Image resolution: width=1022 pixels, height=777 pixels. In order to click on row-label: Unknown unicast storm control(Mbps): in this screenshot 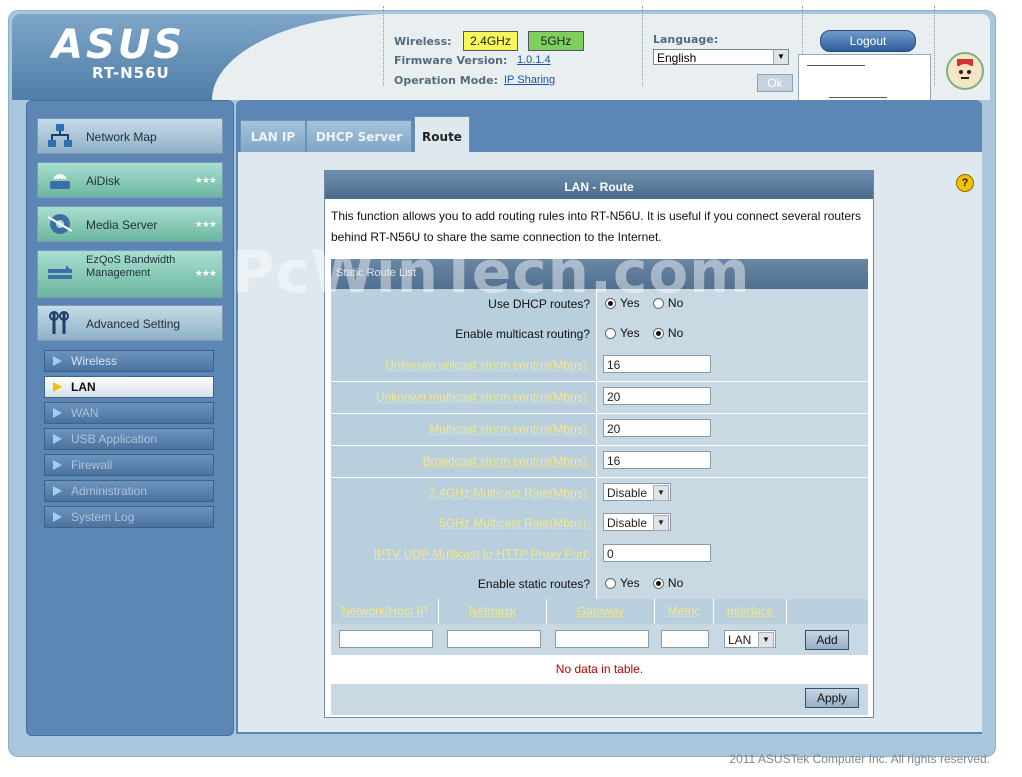, I will do `click(464, 365)`.